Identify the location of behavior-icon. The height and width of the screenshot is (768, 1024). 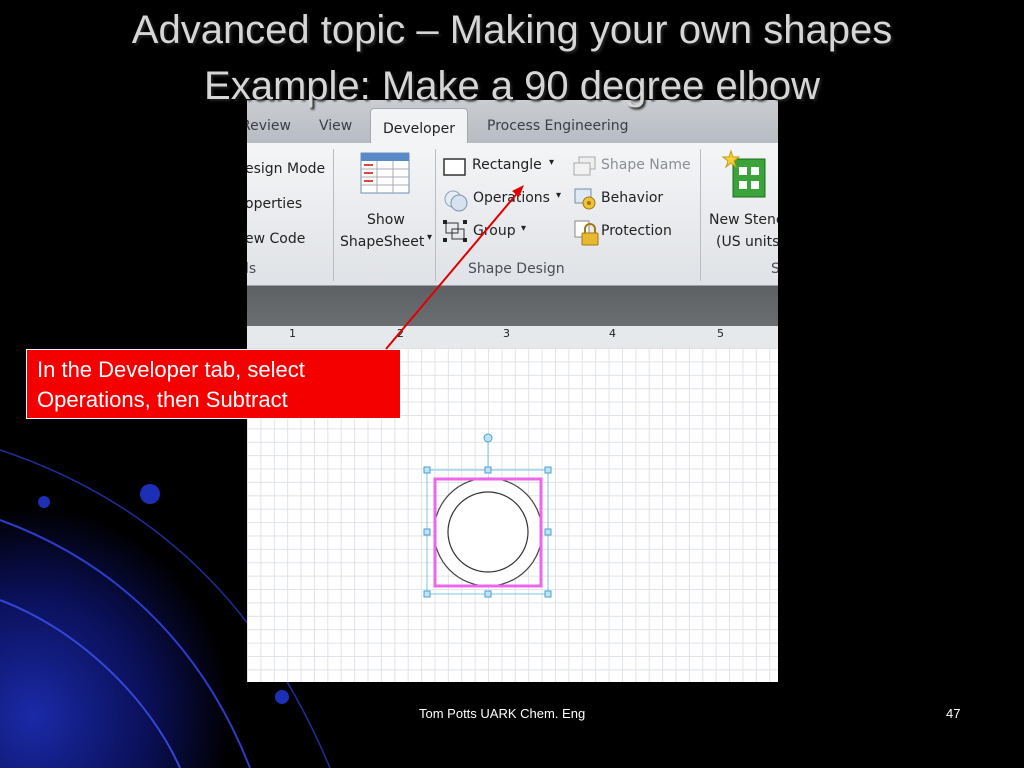
(585, 199).